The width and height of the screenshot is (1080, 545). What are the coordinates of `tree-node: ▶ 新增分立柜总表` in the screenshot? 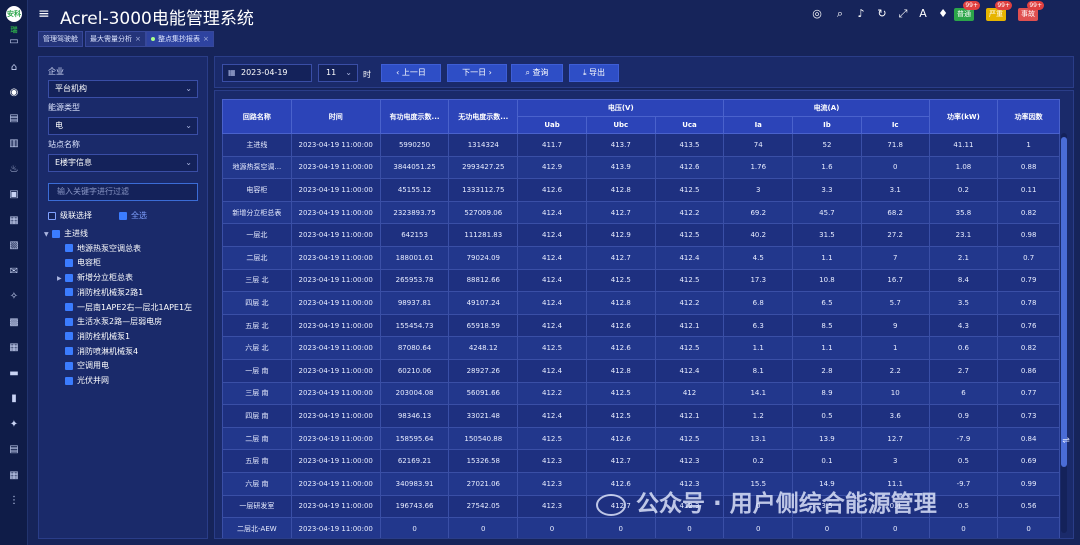 It's located at (95, 278).